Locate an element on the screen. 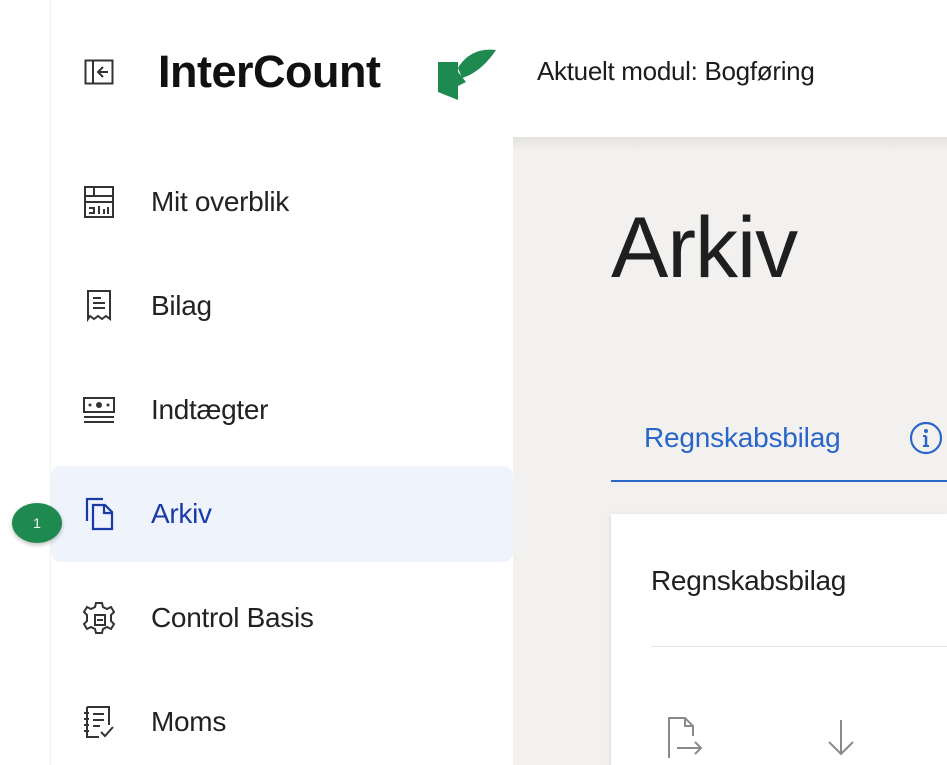 Image resolution: width=947 pixels, height=765 pixels. sidebar-item-indtaegter: Indtægter is located at coordinates (282, 410).